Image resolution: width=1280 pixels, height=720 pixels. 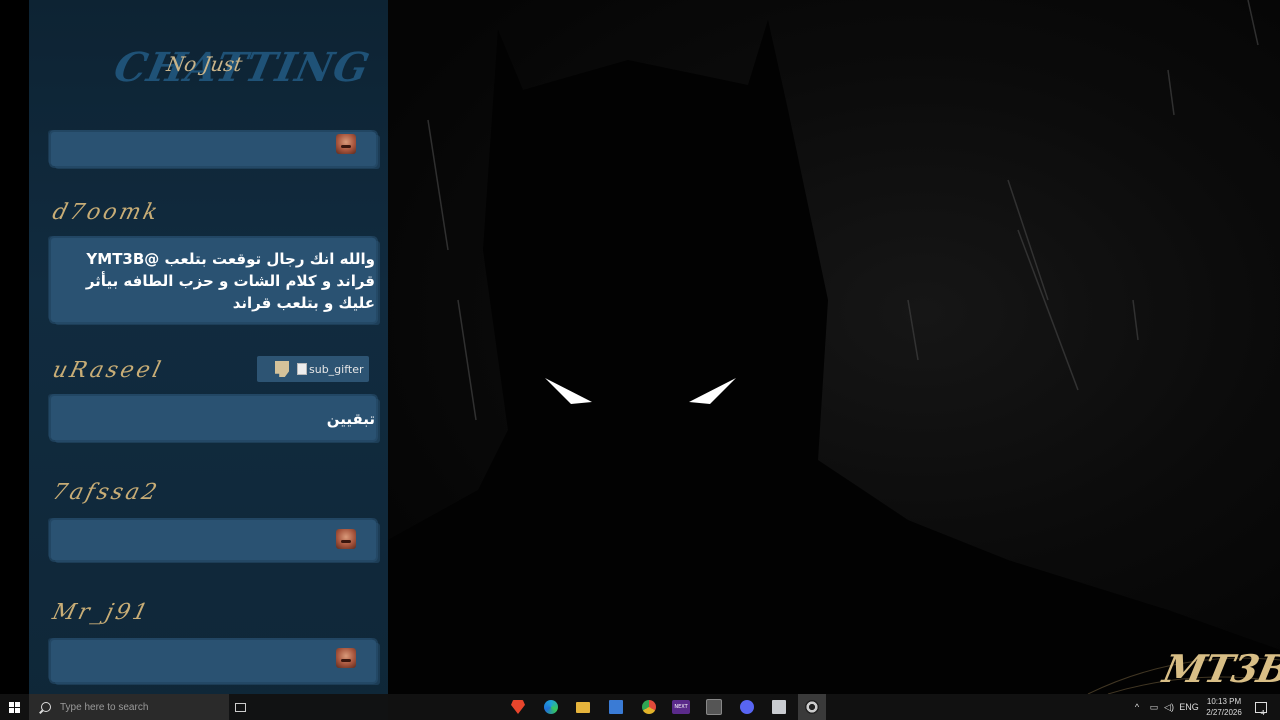 I want to click on clock-date: 2/27/2026, so click(x=1224, y=712).